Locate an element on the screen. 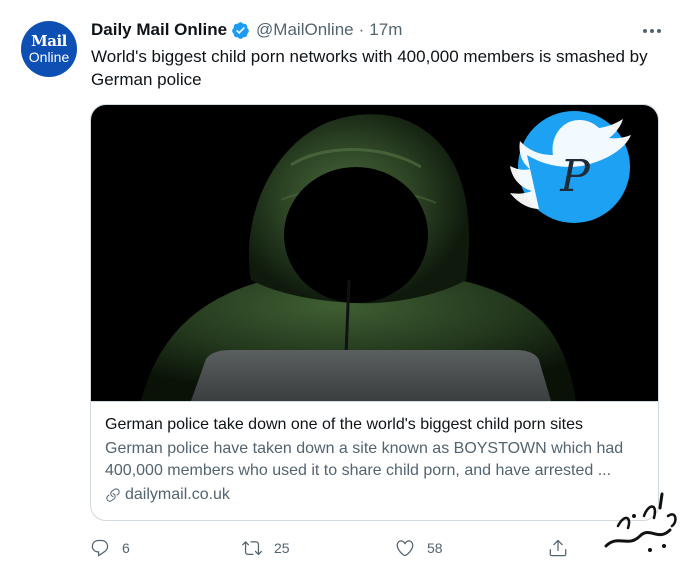  like-button: 58 is located at coordinates (419, 548).